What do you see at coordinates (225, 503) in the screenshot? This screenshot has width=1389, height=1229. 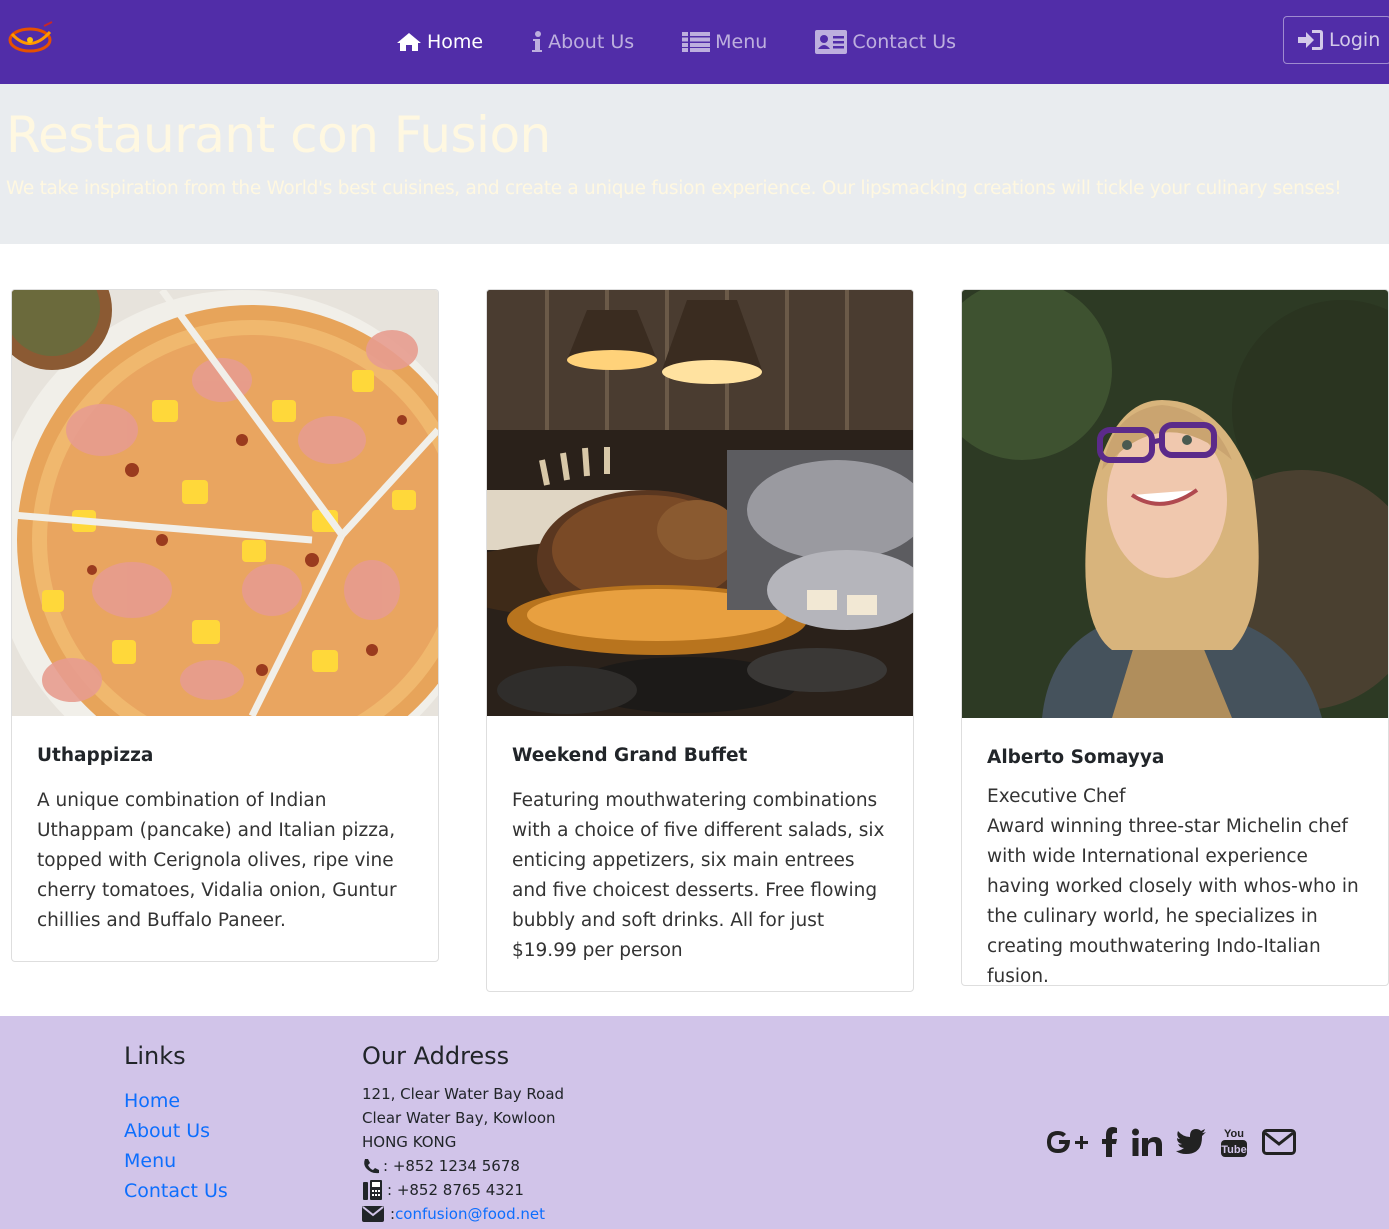 I see `dish-image` at bounding box center [225, 503].